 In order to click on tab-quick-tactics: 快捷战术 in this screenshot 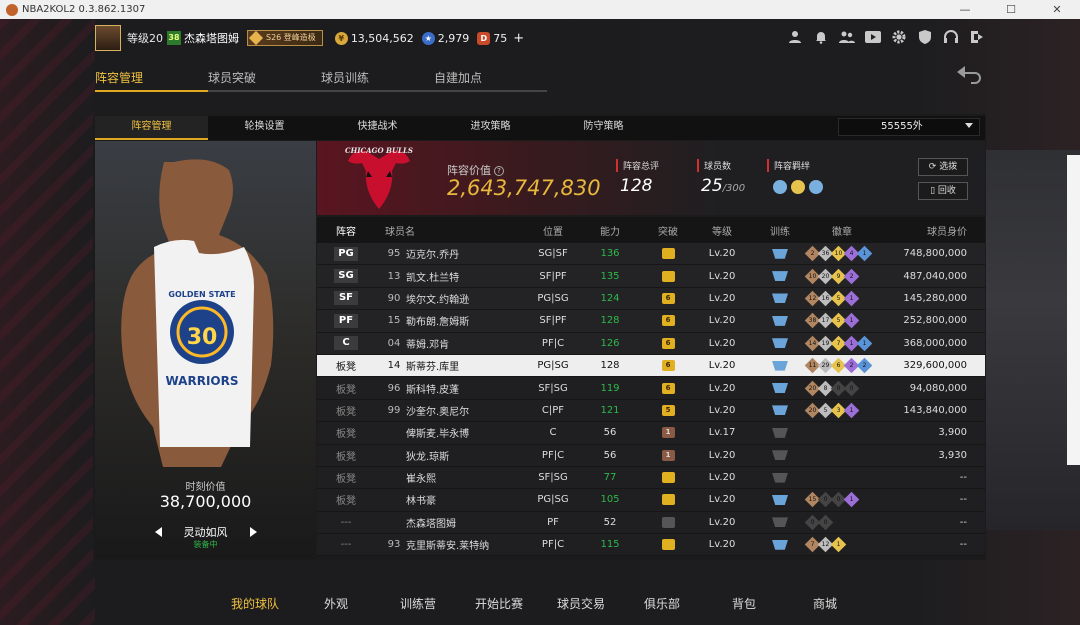, I will do `click(377, 128)`.